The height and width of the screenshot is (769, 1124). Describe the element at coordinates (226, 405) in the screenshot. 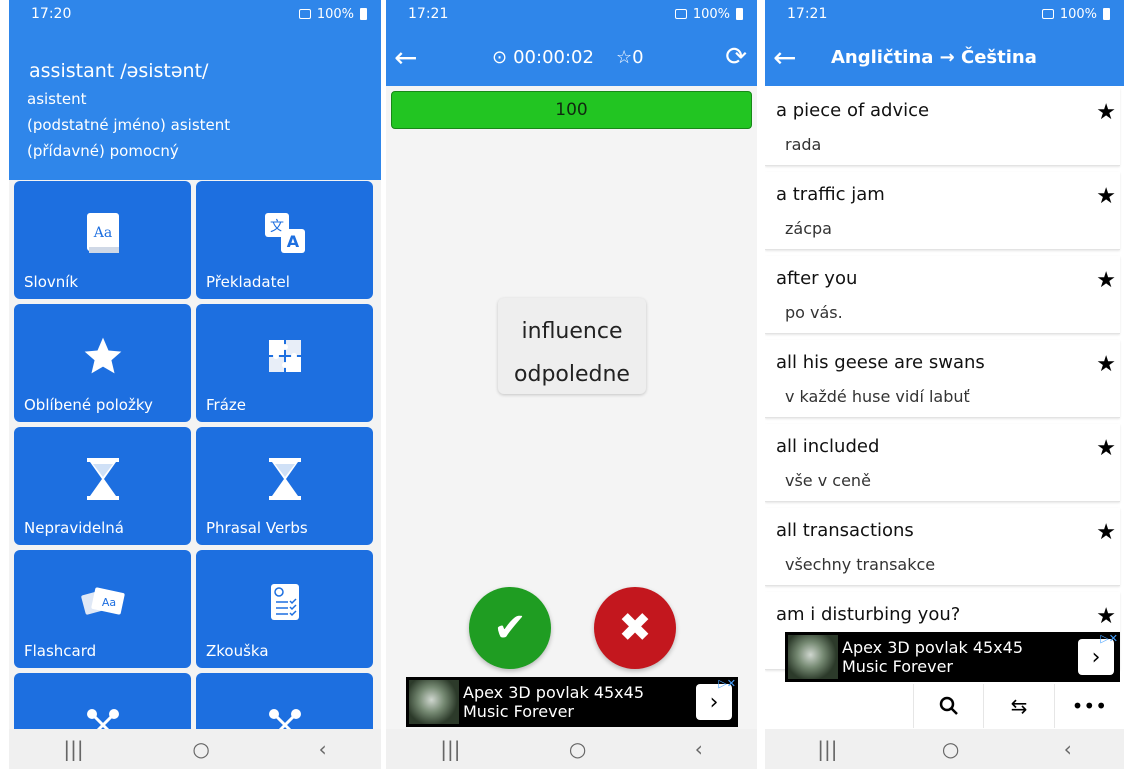

I see `tile-label: Fráze` at that location.